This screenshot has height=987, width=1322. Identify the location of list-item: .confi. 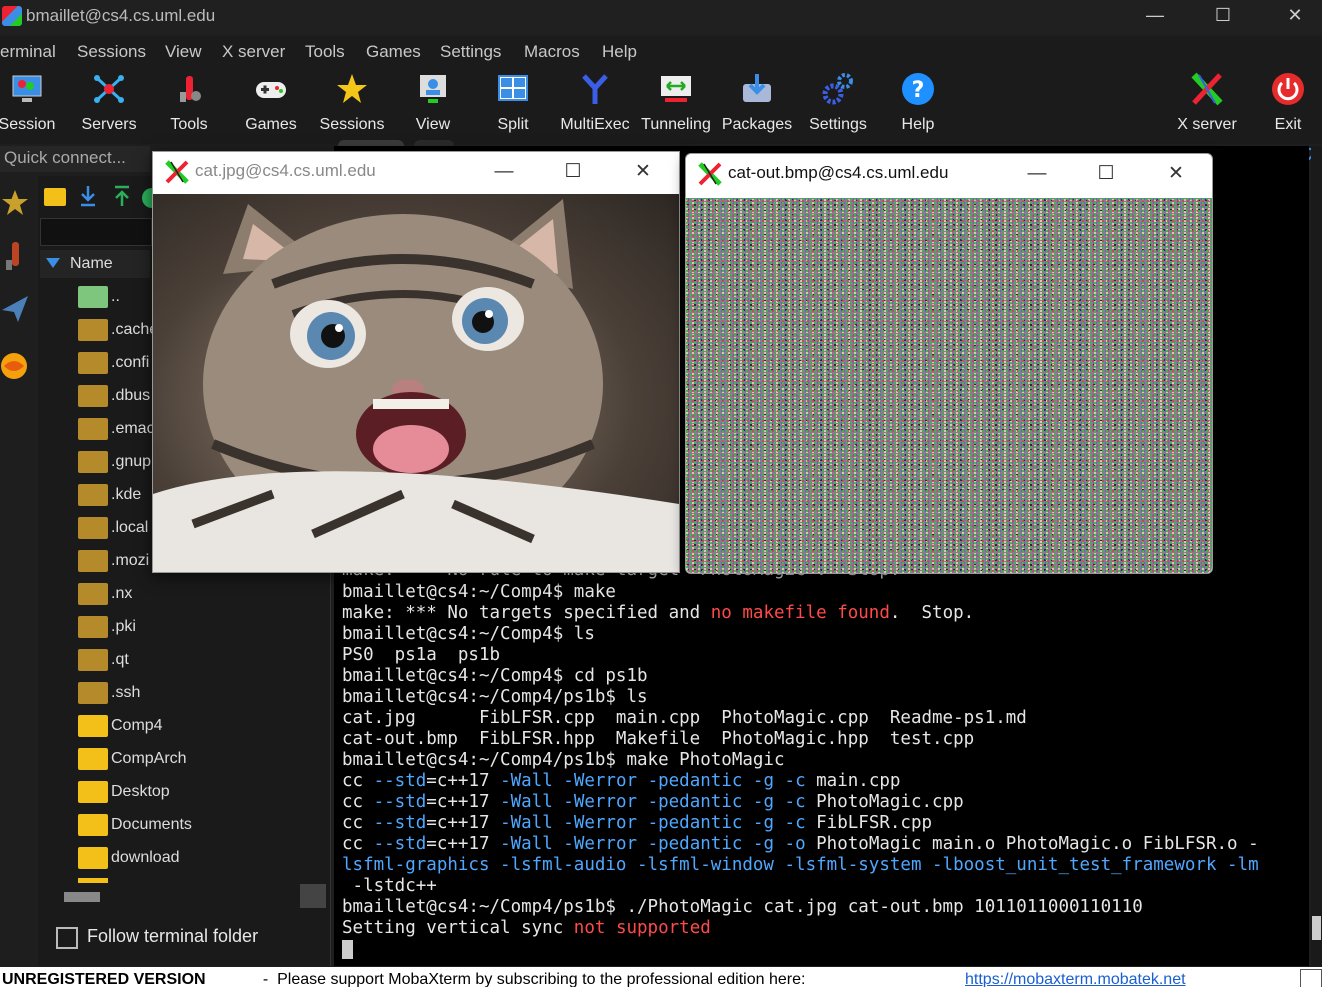
(94, 364).